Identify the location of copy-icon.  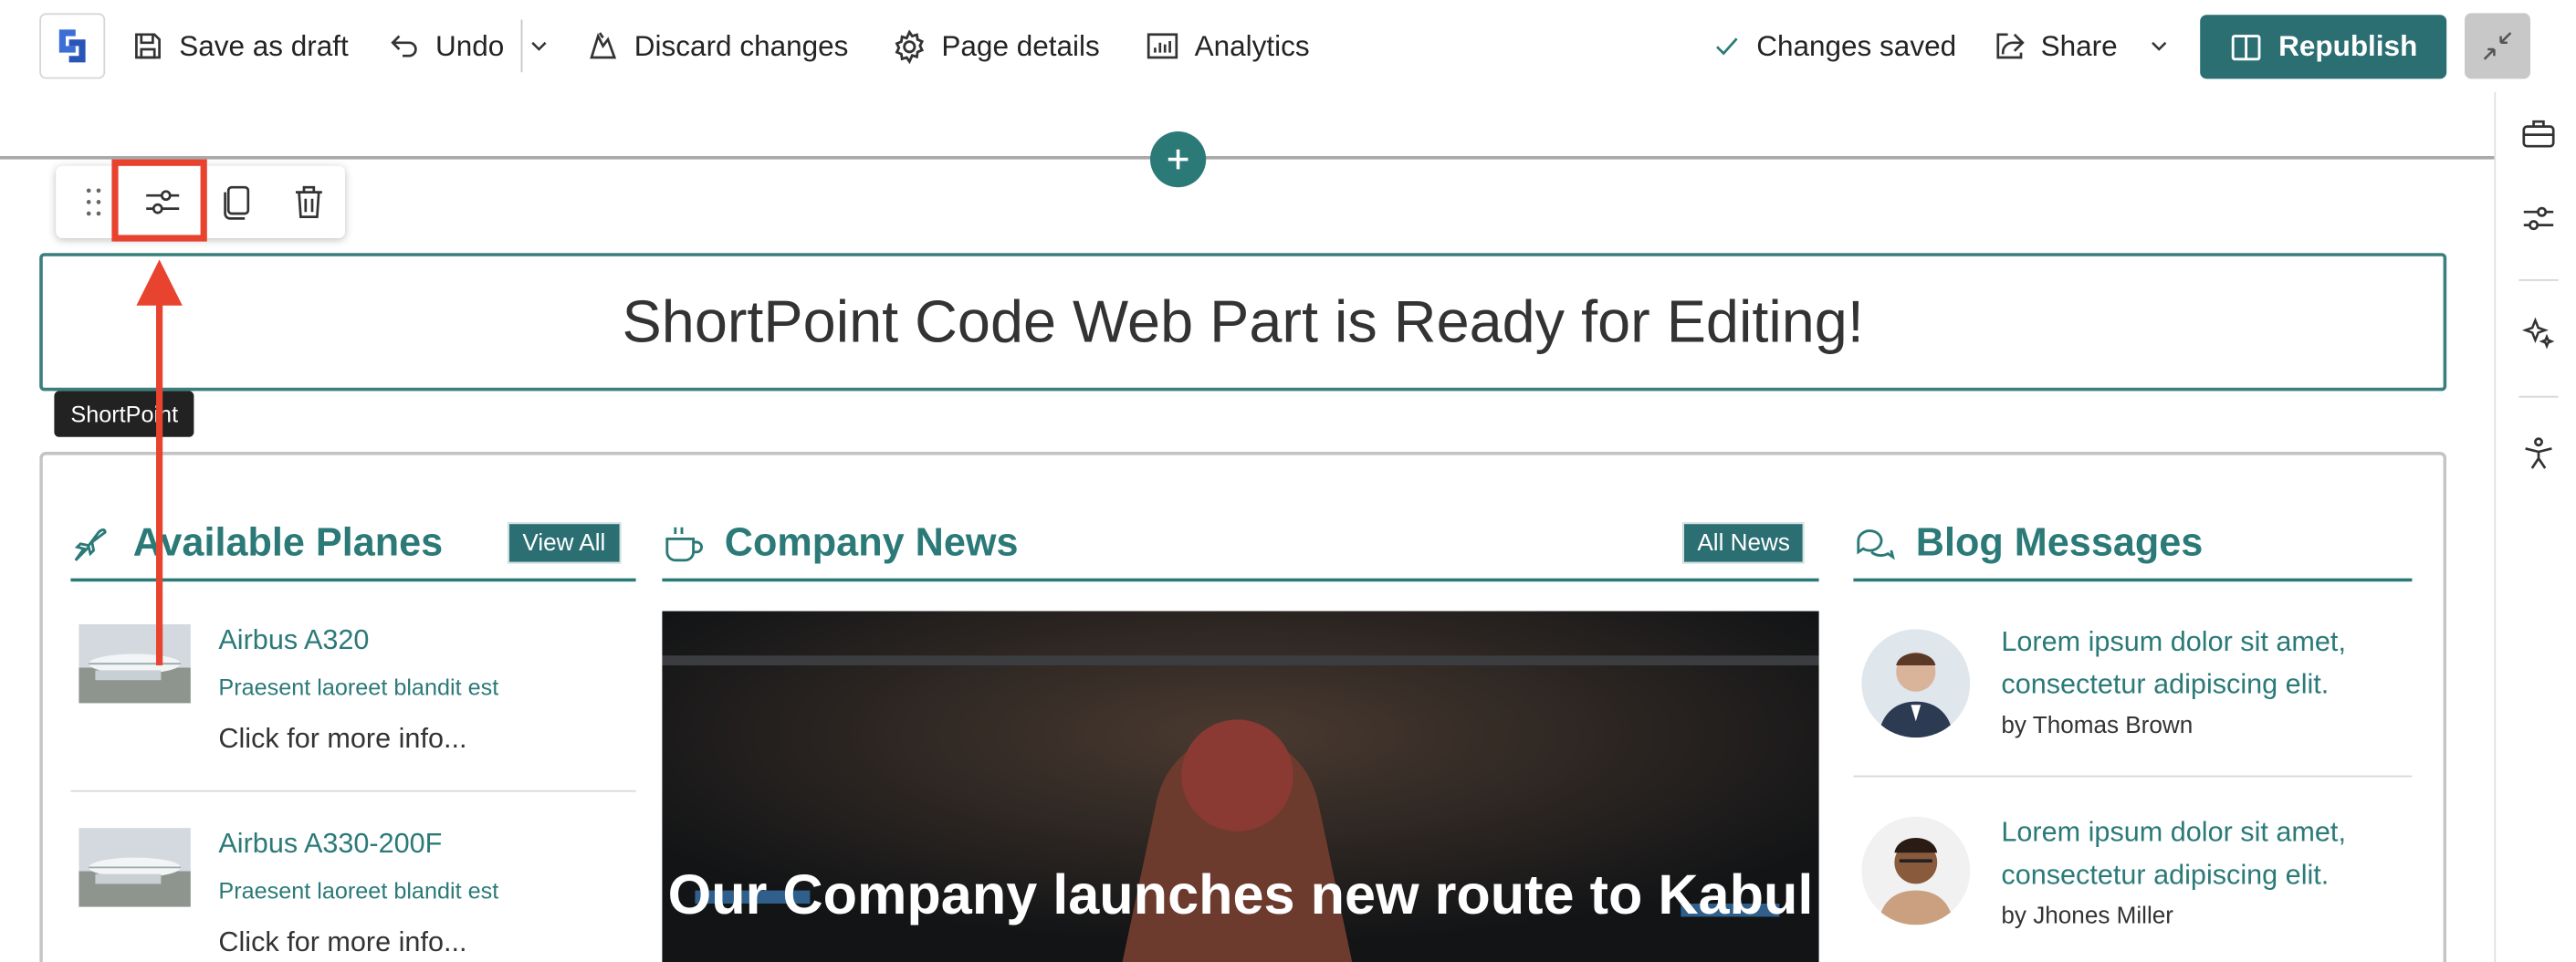
(237, 202).